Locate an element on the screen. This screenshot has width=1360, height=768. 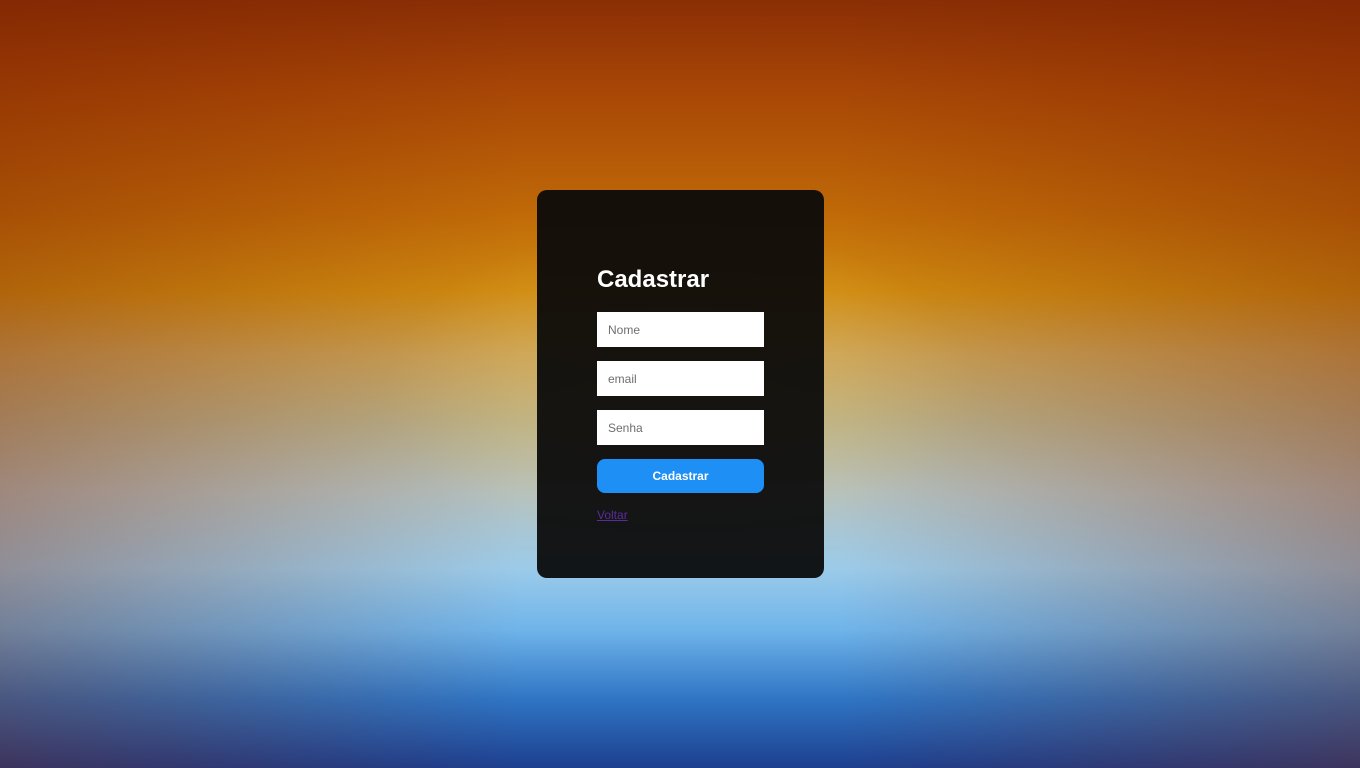
email-input is located at coordinates (680, 378).